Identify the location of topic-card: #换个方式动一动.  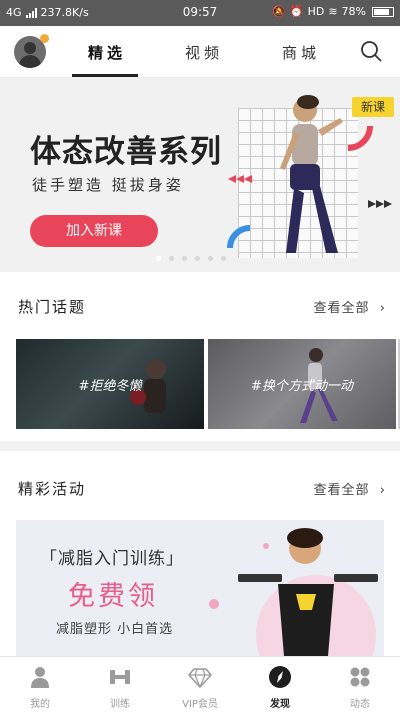
(302, 384).